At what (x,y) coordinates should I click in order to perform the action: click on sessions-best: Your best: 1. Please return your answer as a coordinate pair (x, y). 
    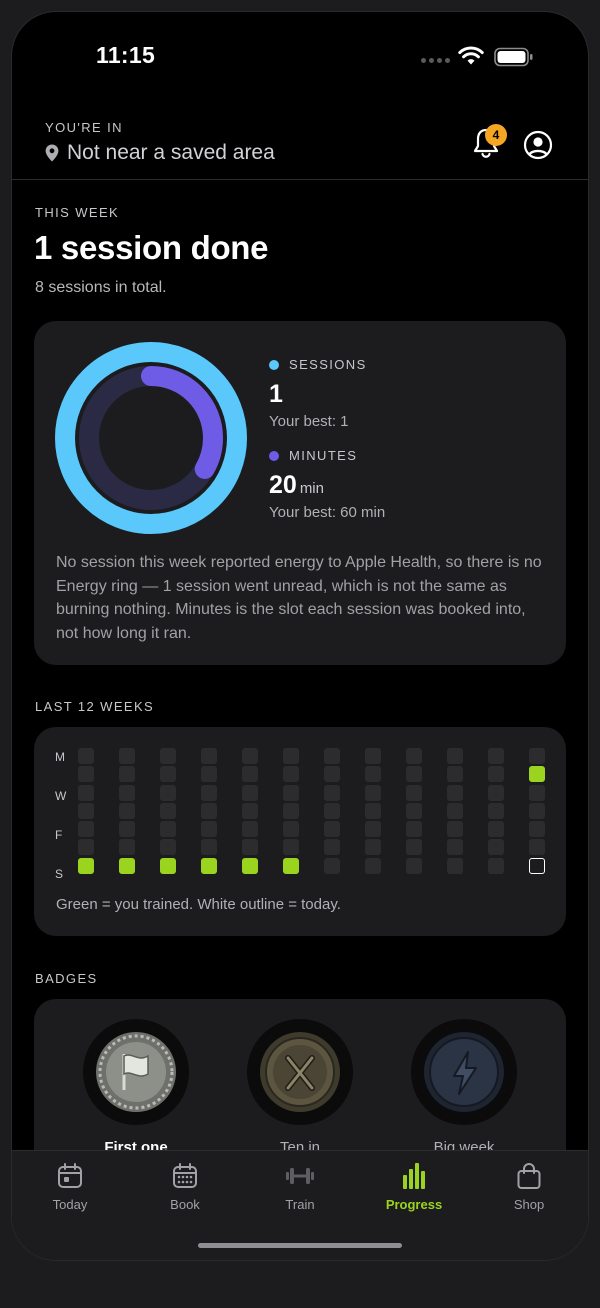
    Looking at the image, I should click on (309, 421).